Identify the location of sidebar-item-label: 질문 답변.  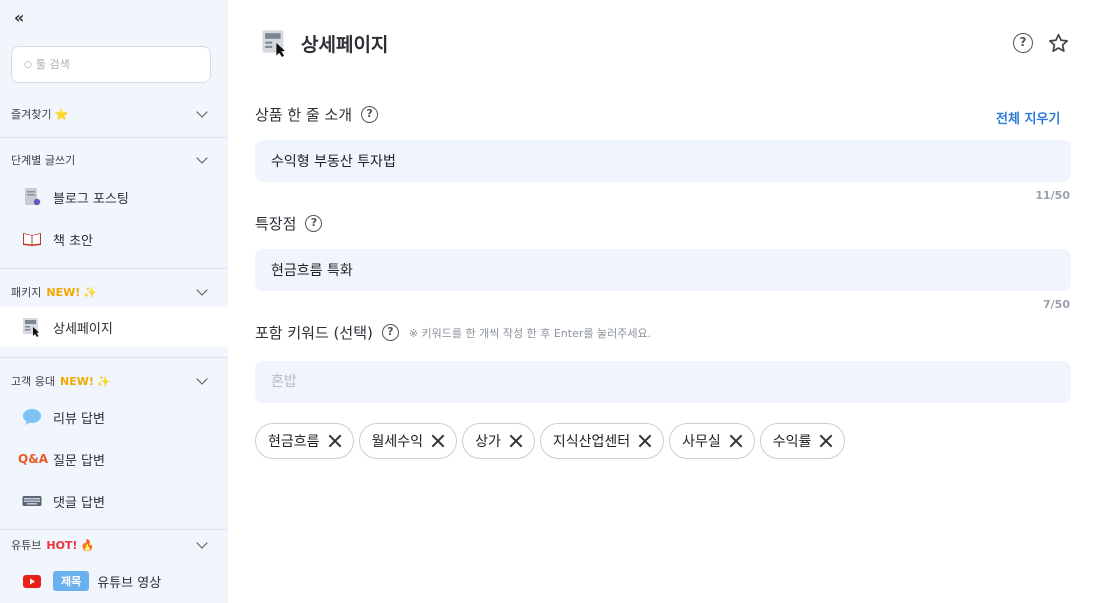
(79, 461).